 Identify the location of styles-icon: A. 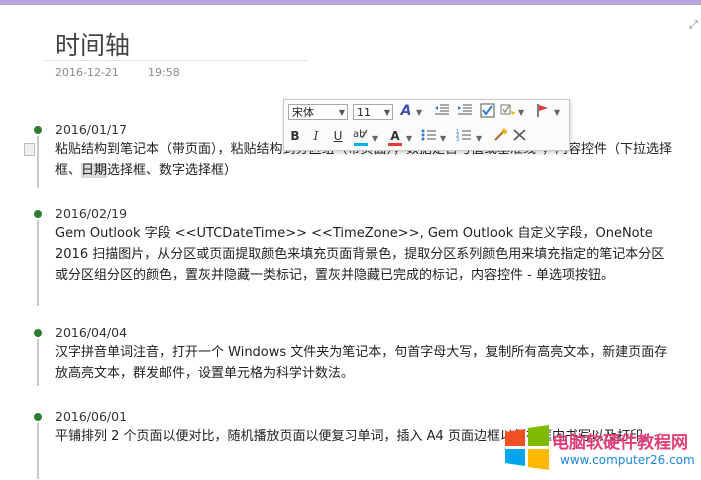
(406, 111).